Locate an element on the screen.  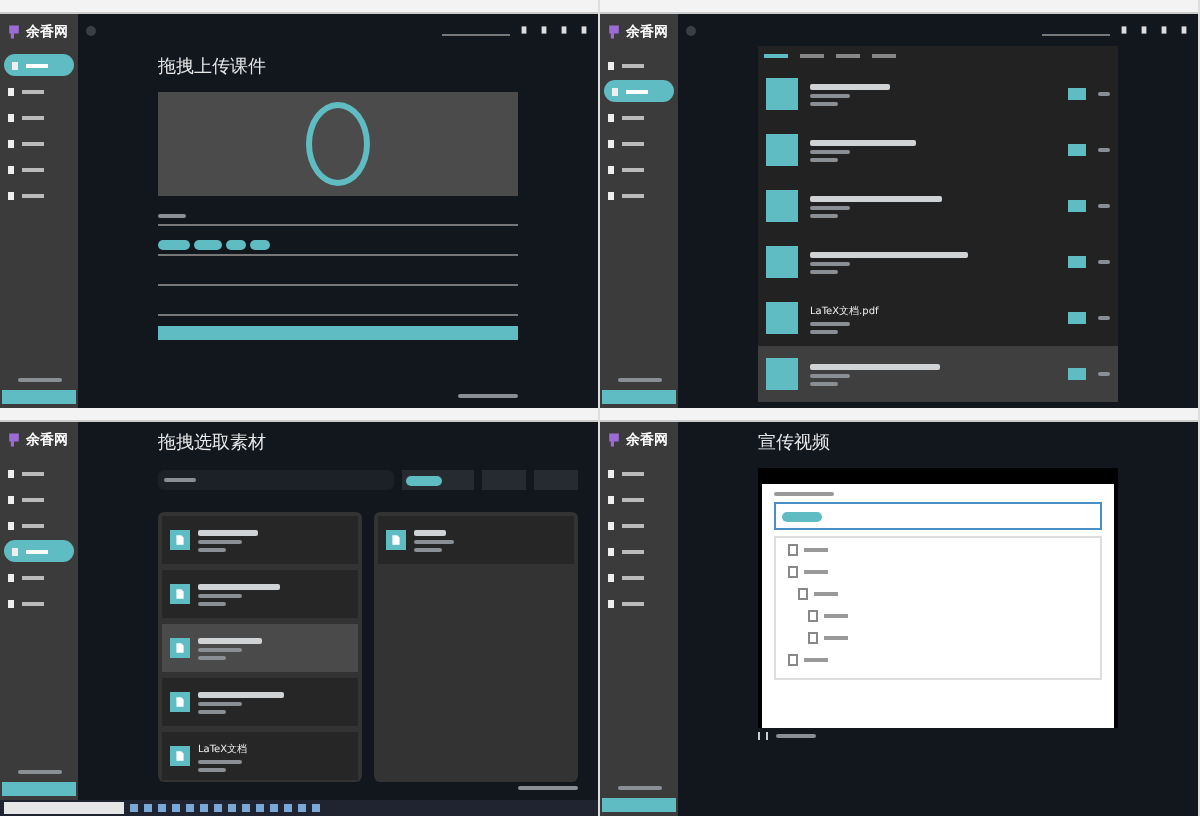
upload-ring is located at coordinates (338, 144).